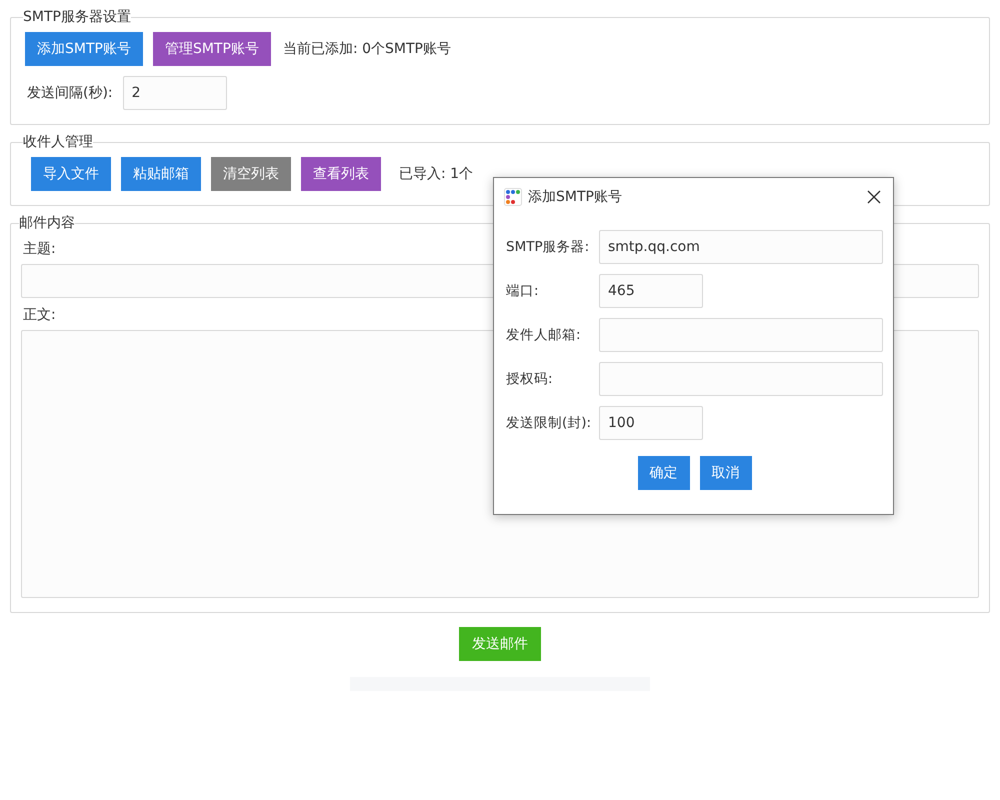  Describe the element at coordinates (874, 197) in the screenshot. I see `close-icon` at that location.